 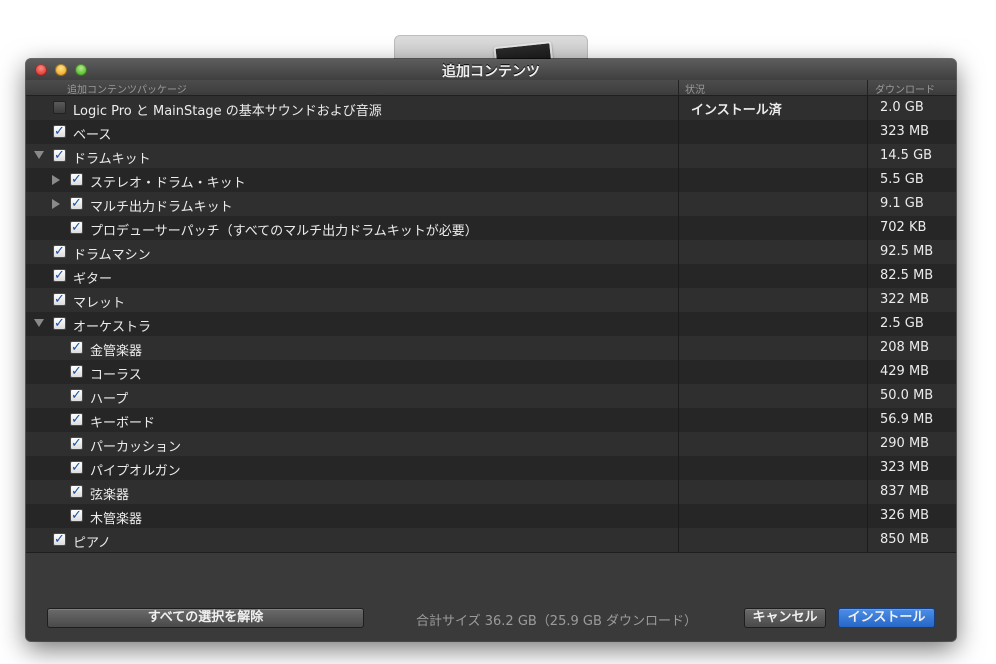 What do you see at coordinates (491, 444) in the screenshot?
I see `table-row: ✓ パーカッション 290 MB` at bounding box center [491, 444].